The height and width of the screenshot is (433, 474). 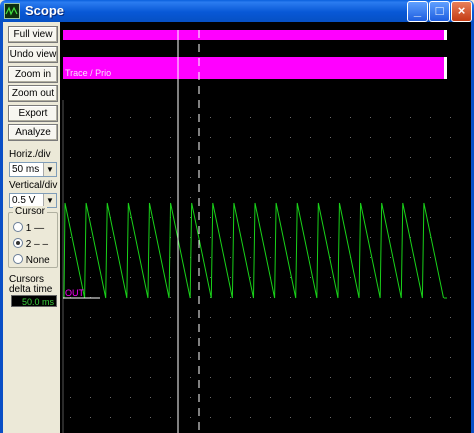 I want to click on analyze-button: Analyze, so click(x=33, y=132).